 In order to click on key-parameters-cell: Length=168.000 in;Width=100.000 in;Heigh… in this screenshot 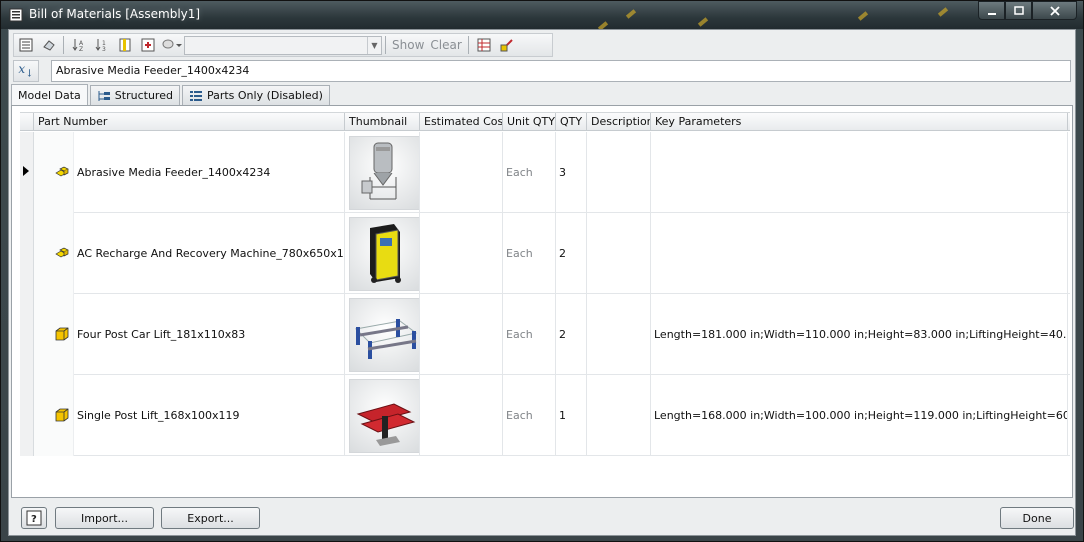, I will do `click(859, 415)`.